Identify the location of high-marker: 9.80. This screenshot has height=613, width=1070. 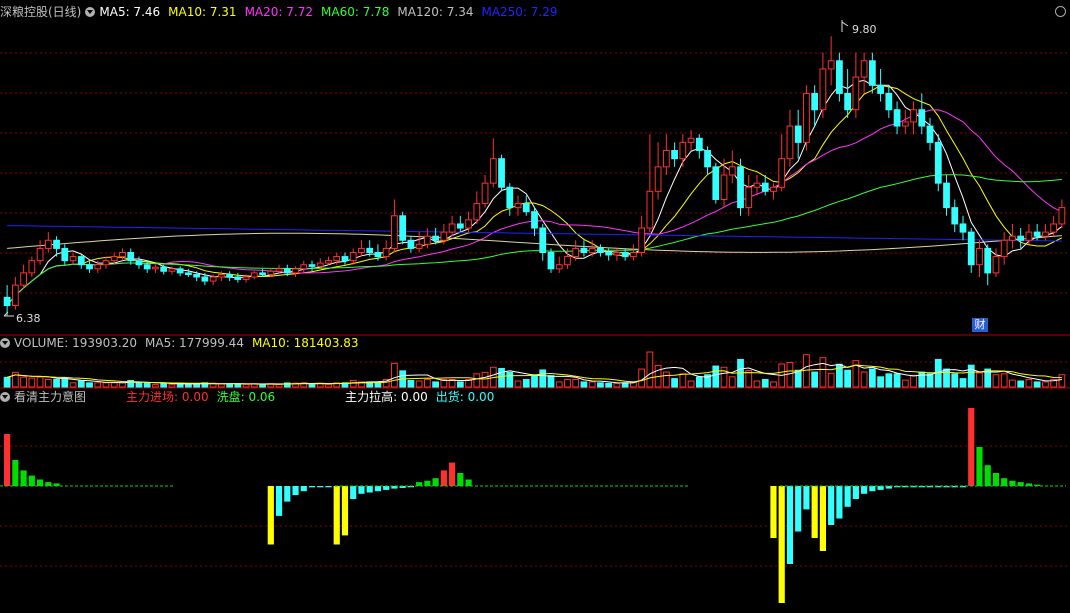
(859, 28).